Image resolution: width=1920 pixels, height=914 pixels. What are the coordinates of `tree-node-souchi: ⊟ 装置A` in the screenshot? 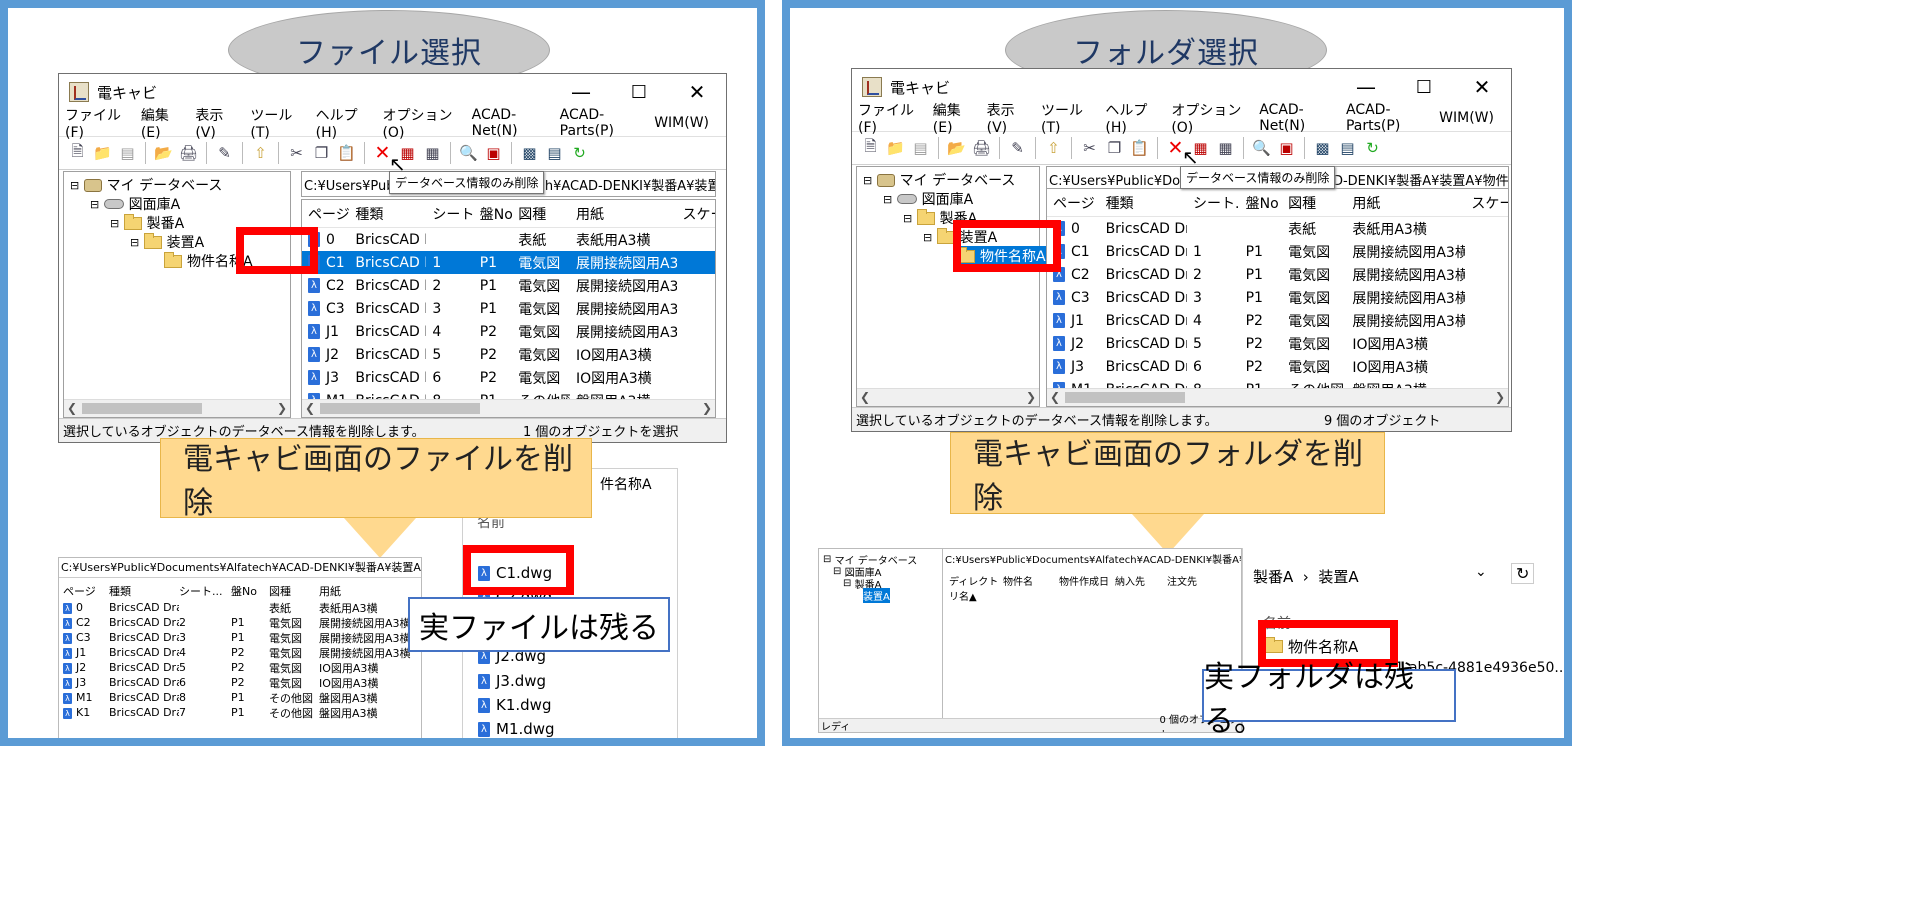 It's located at (167, 242).